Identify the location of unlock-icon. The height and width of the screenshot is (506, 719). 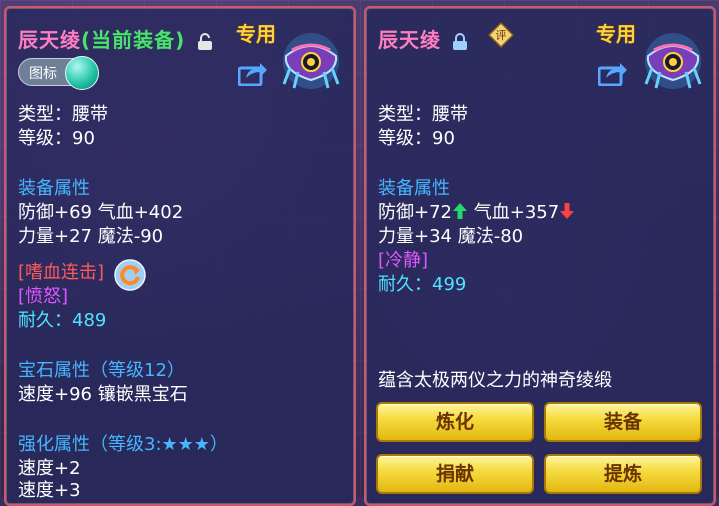
(205, 41).